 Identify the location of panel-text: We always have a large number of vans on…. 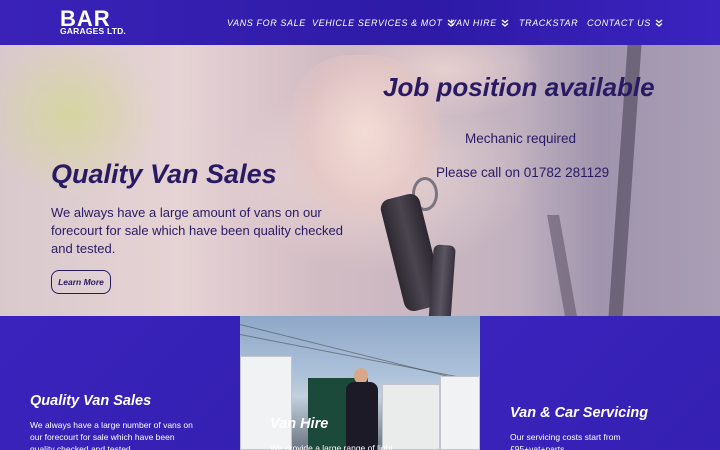
(111, 435).